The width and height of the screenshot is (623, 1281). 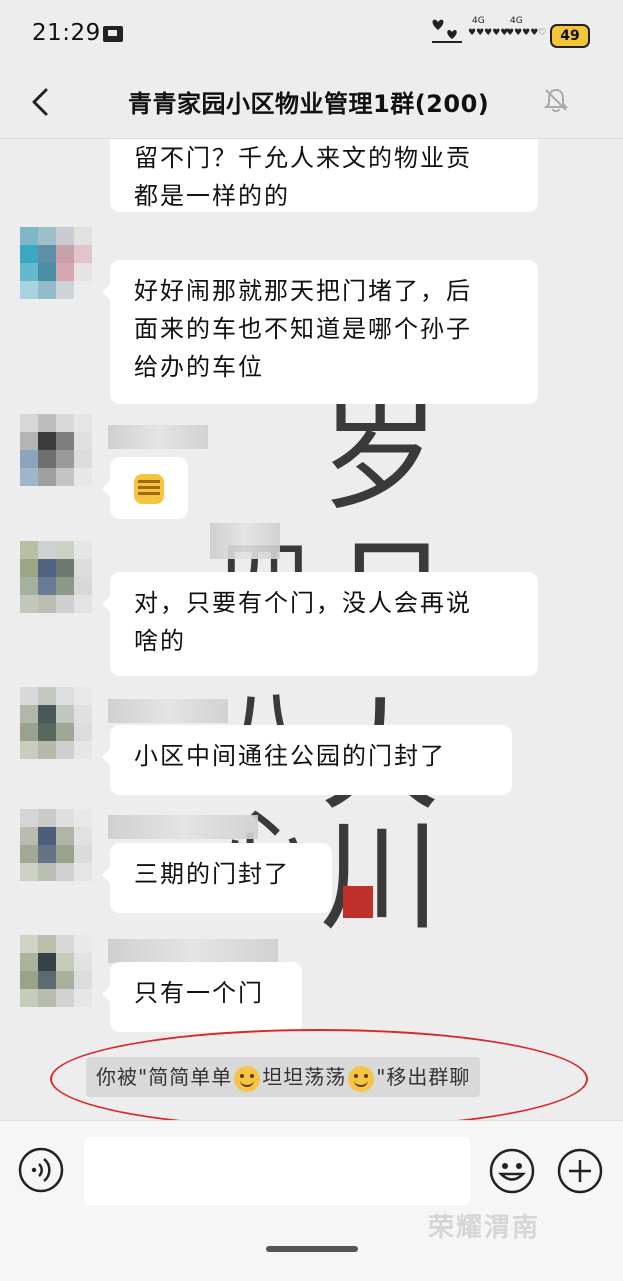 I want to click on signal-label-1: 4G, so click(x=478, y=21).